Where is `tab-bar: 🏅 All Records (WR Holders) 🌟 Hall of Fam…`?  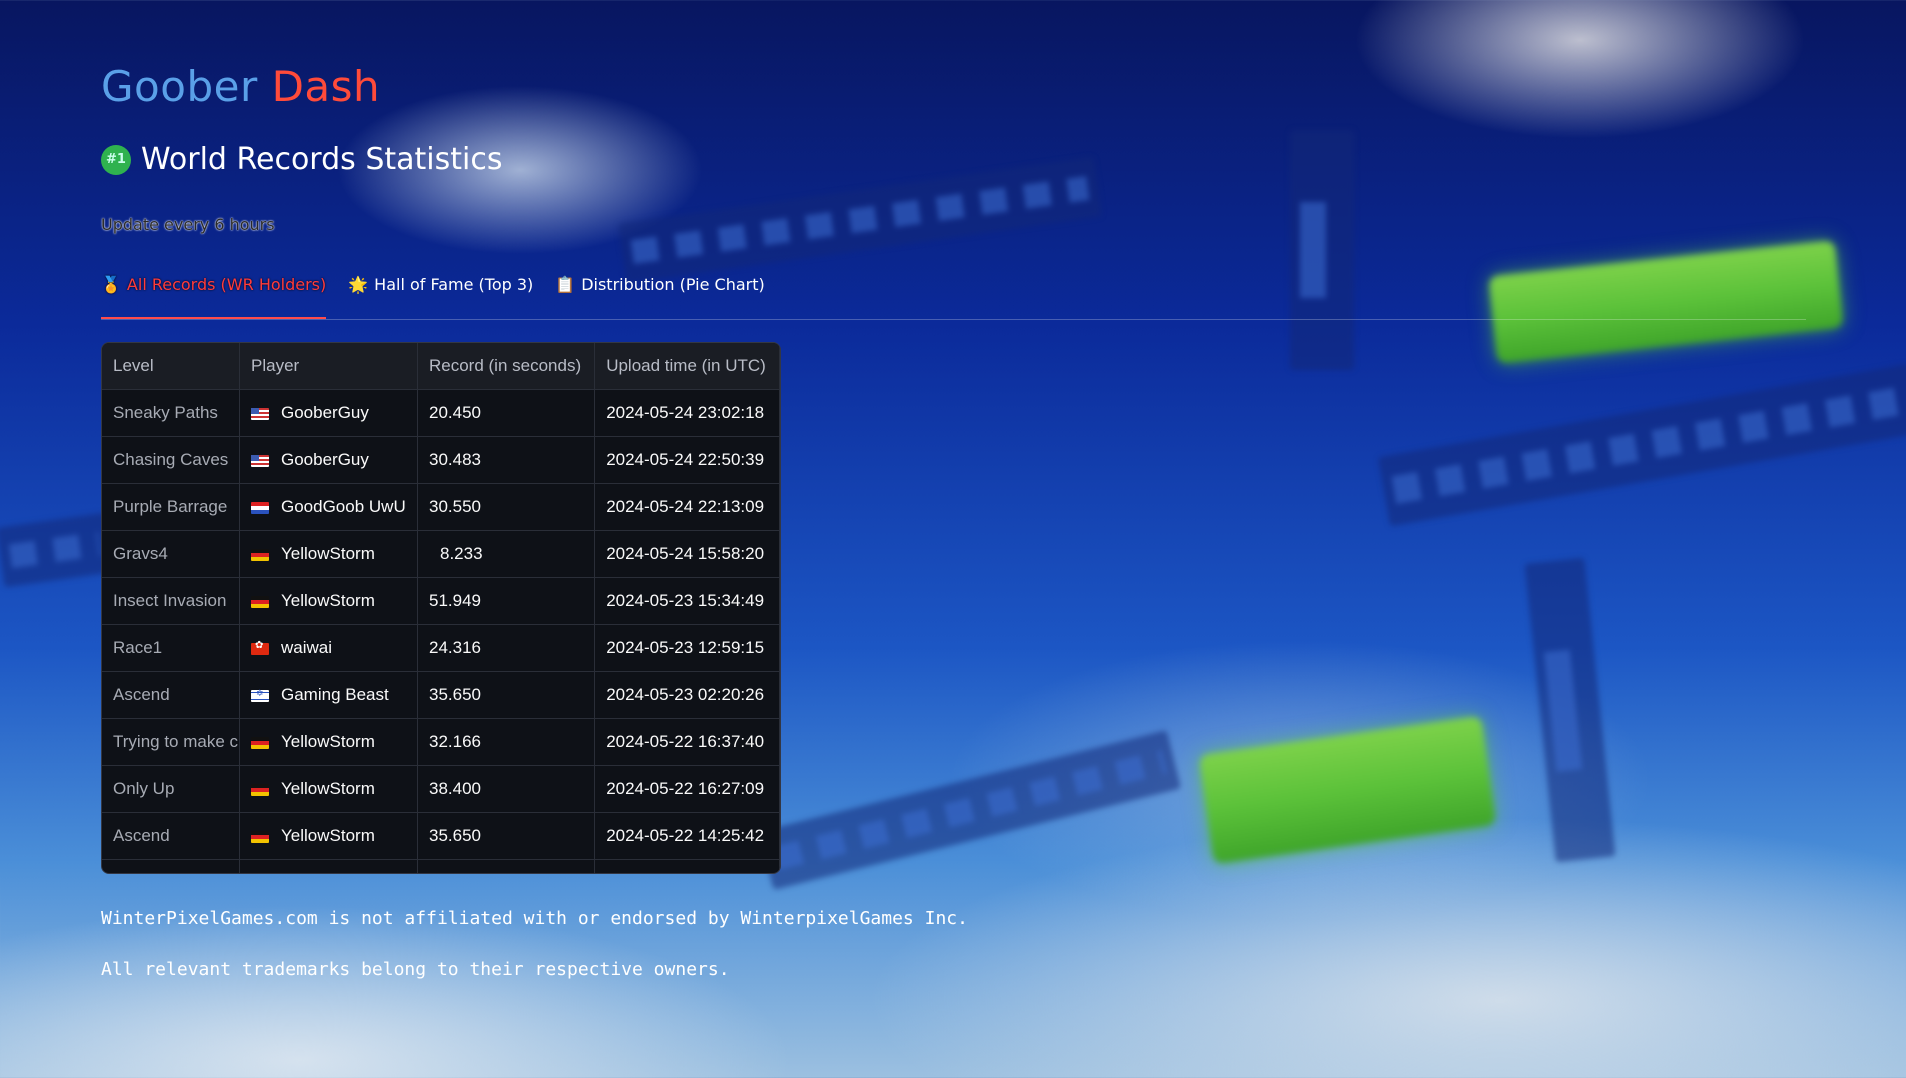
tab-bar: 🏅 All Records (WR Holders) 🌟 Hall of Fam… is located at coordinates (953, 297).